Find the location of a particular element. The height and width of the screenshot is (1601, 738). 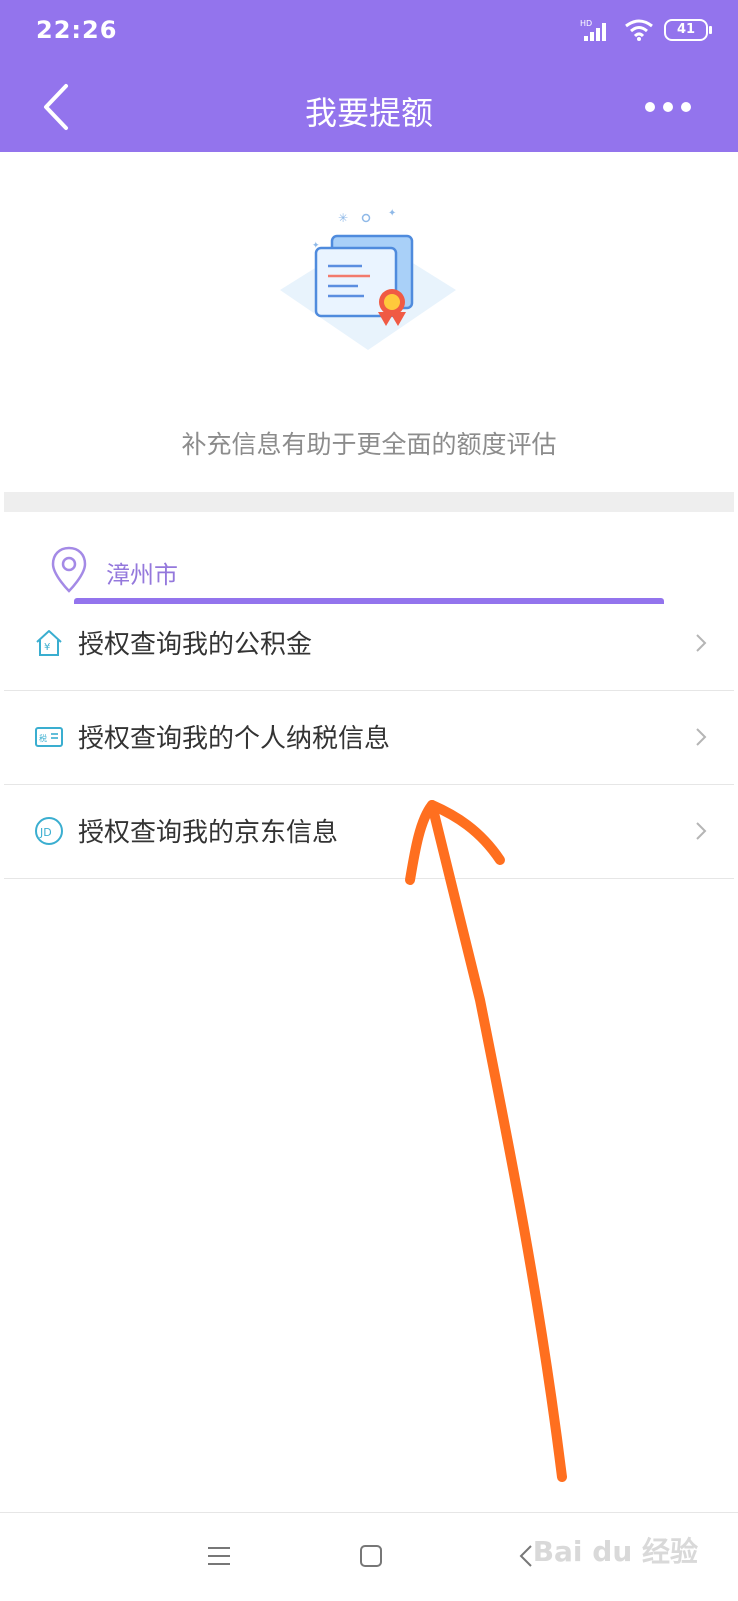

list-item-housing-fund: ¥ 授权查询我的公积金 is located at coordinates (369, 643).